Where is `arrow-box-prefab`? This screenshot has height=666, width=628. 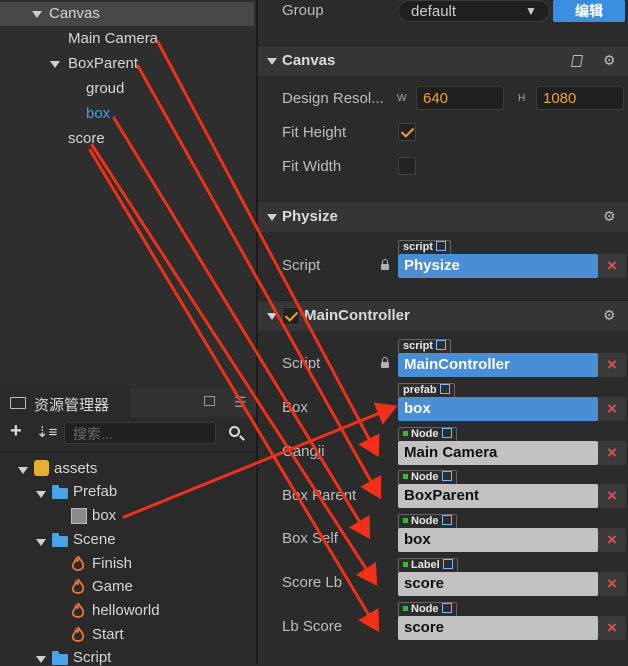 arrow-box-prefab is located at coordinates (260, 460).